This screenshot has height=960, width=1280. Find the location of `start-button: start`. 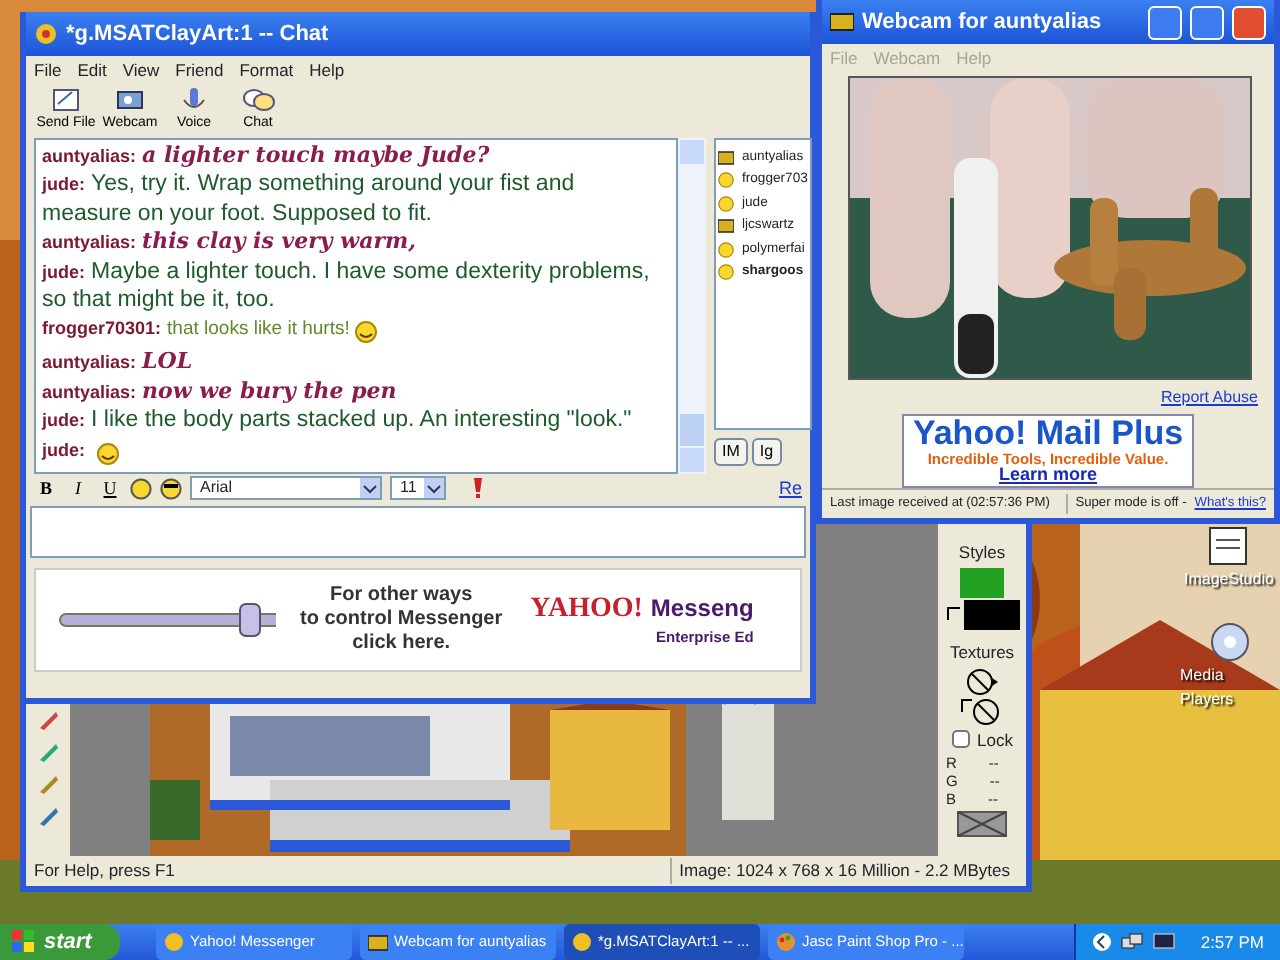

start-button: start is located at coordinates (60, 942).